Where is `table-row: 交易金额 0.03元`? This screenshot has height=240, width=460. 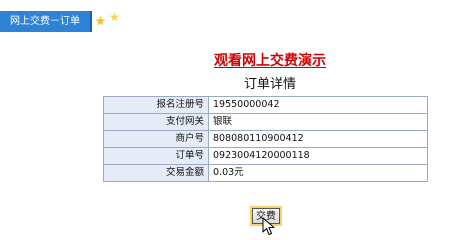 table-row: 交易金额 0.03元 is located at coordinates (265, 173).